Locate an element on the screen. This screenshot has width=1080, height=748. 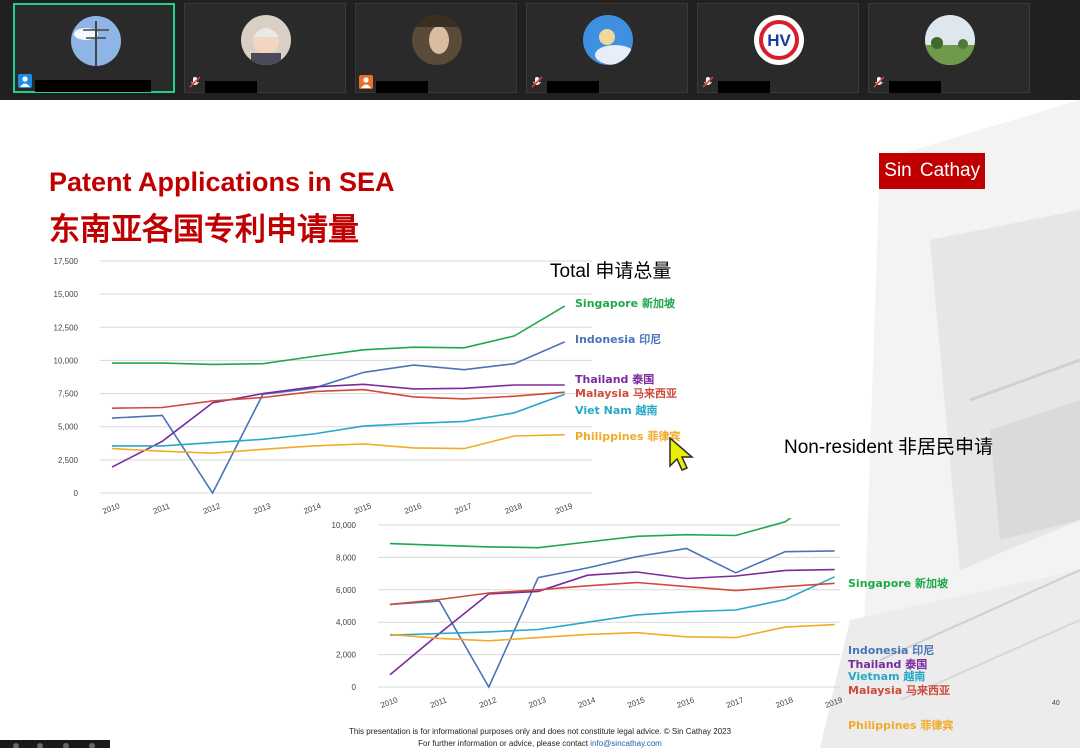
participant-tile: HV is located at coordinates (778, 48).